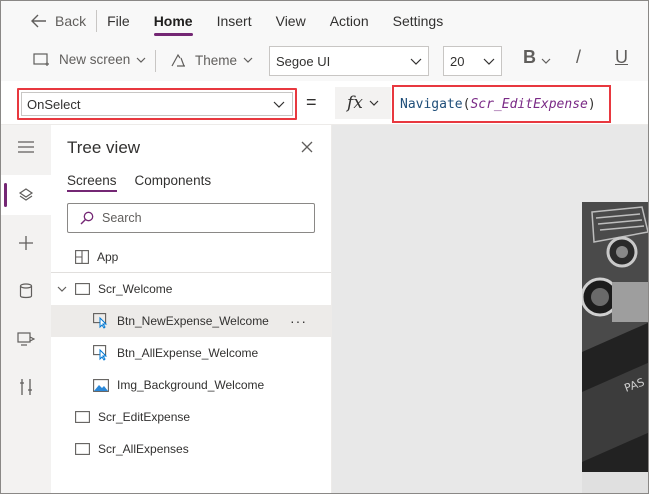 The height and width of the screenshot is (494, 649). I want to click on data-button, so click(26, 291).